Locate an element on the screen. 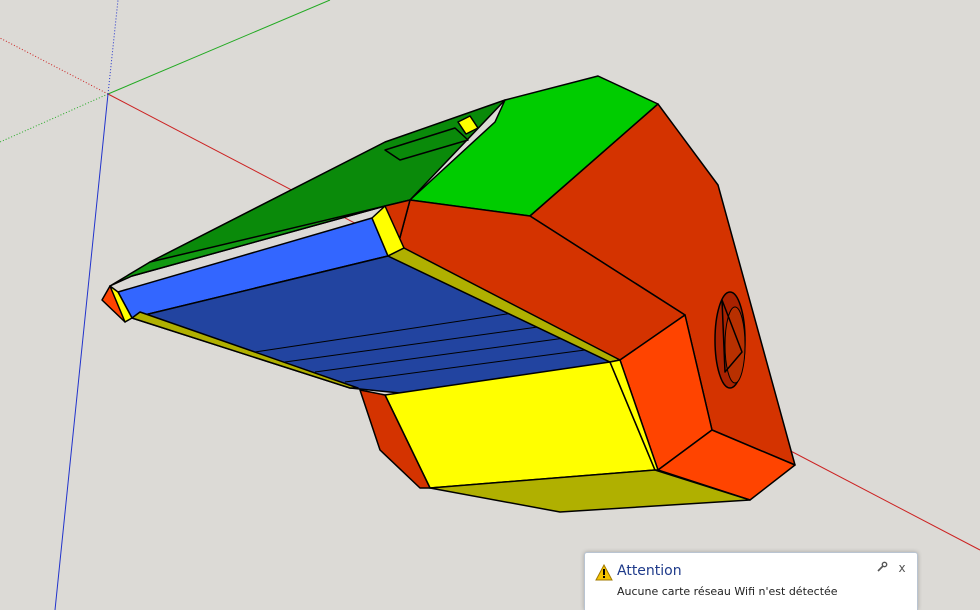  green-axis-solid is located at coordinates (219, 47).